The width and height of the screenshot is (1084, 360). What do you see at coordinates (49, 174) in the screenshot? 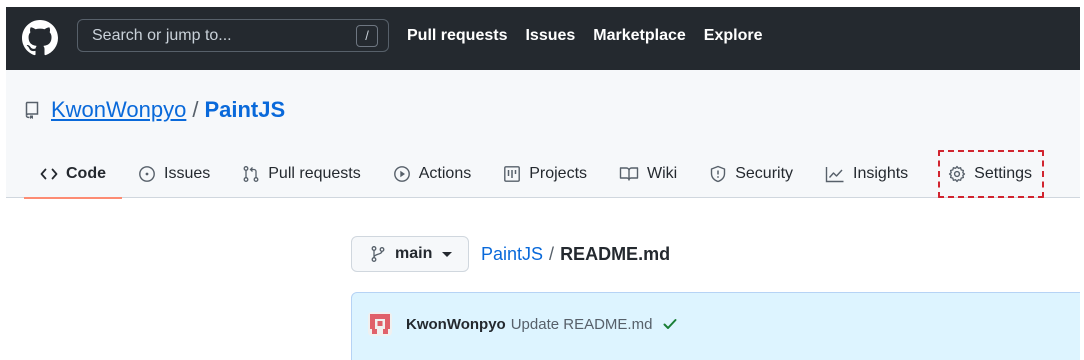
I see `code-icon` at bounding box center [49, 174].